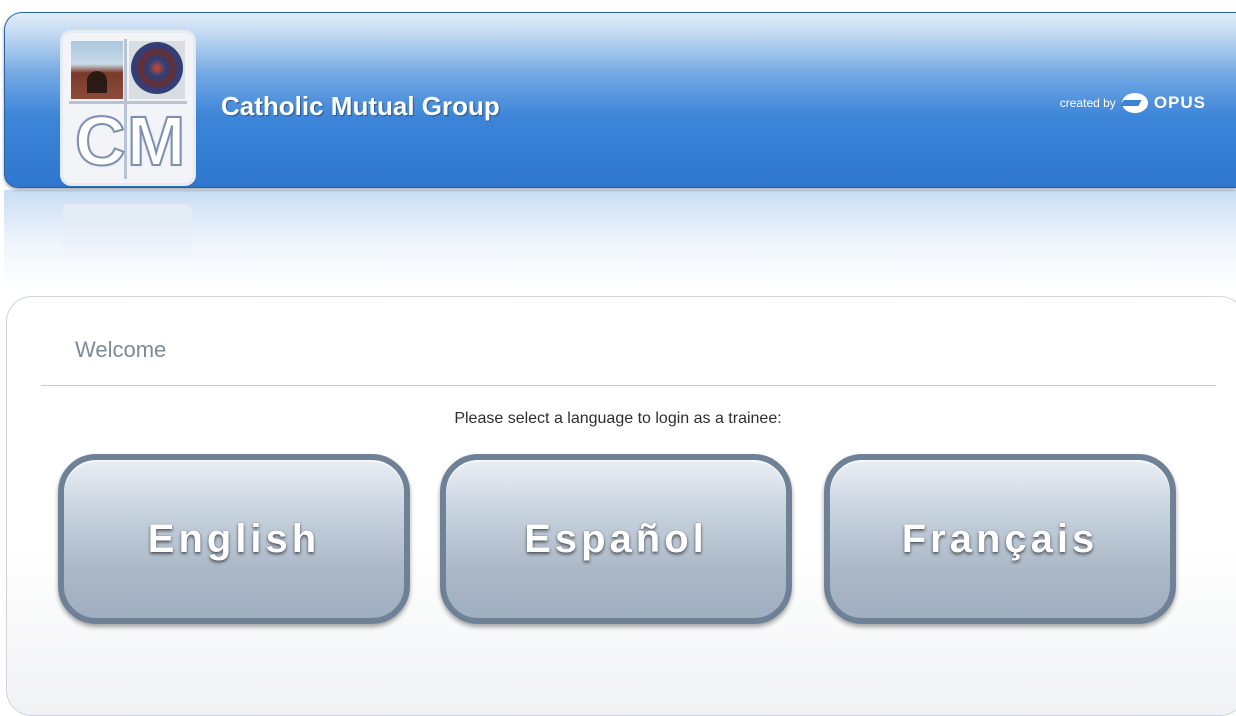 This screenshot has height=716, width=1236. I want to click on english-button: English, so click(234, 539).